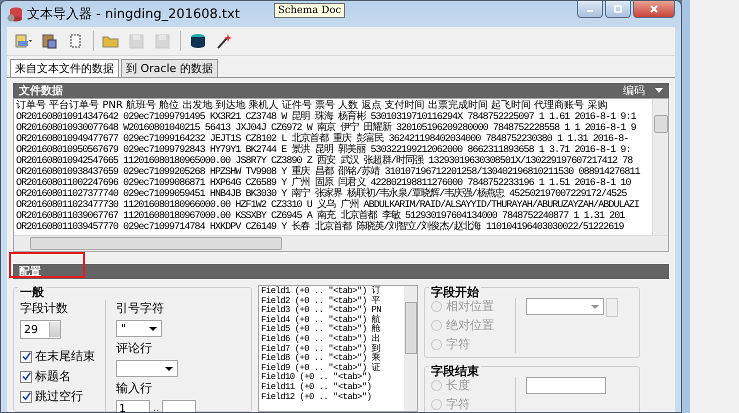 The image size is (739, 413). I want to click on caret-icon, so click(659, 91).